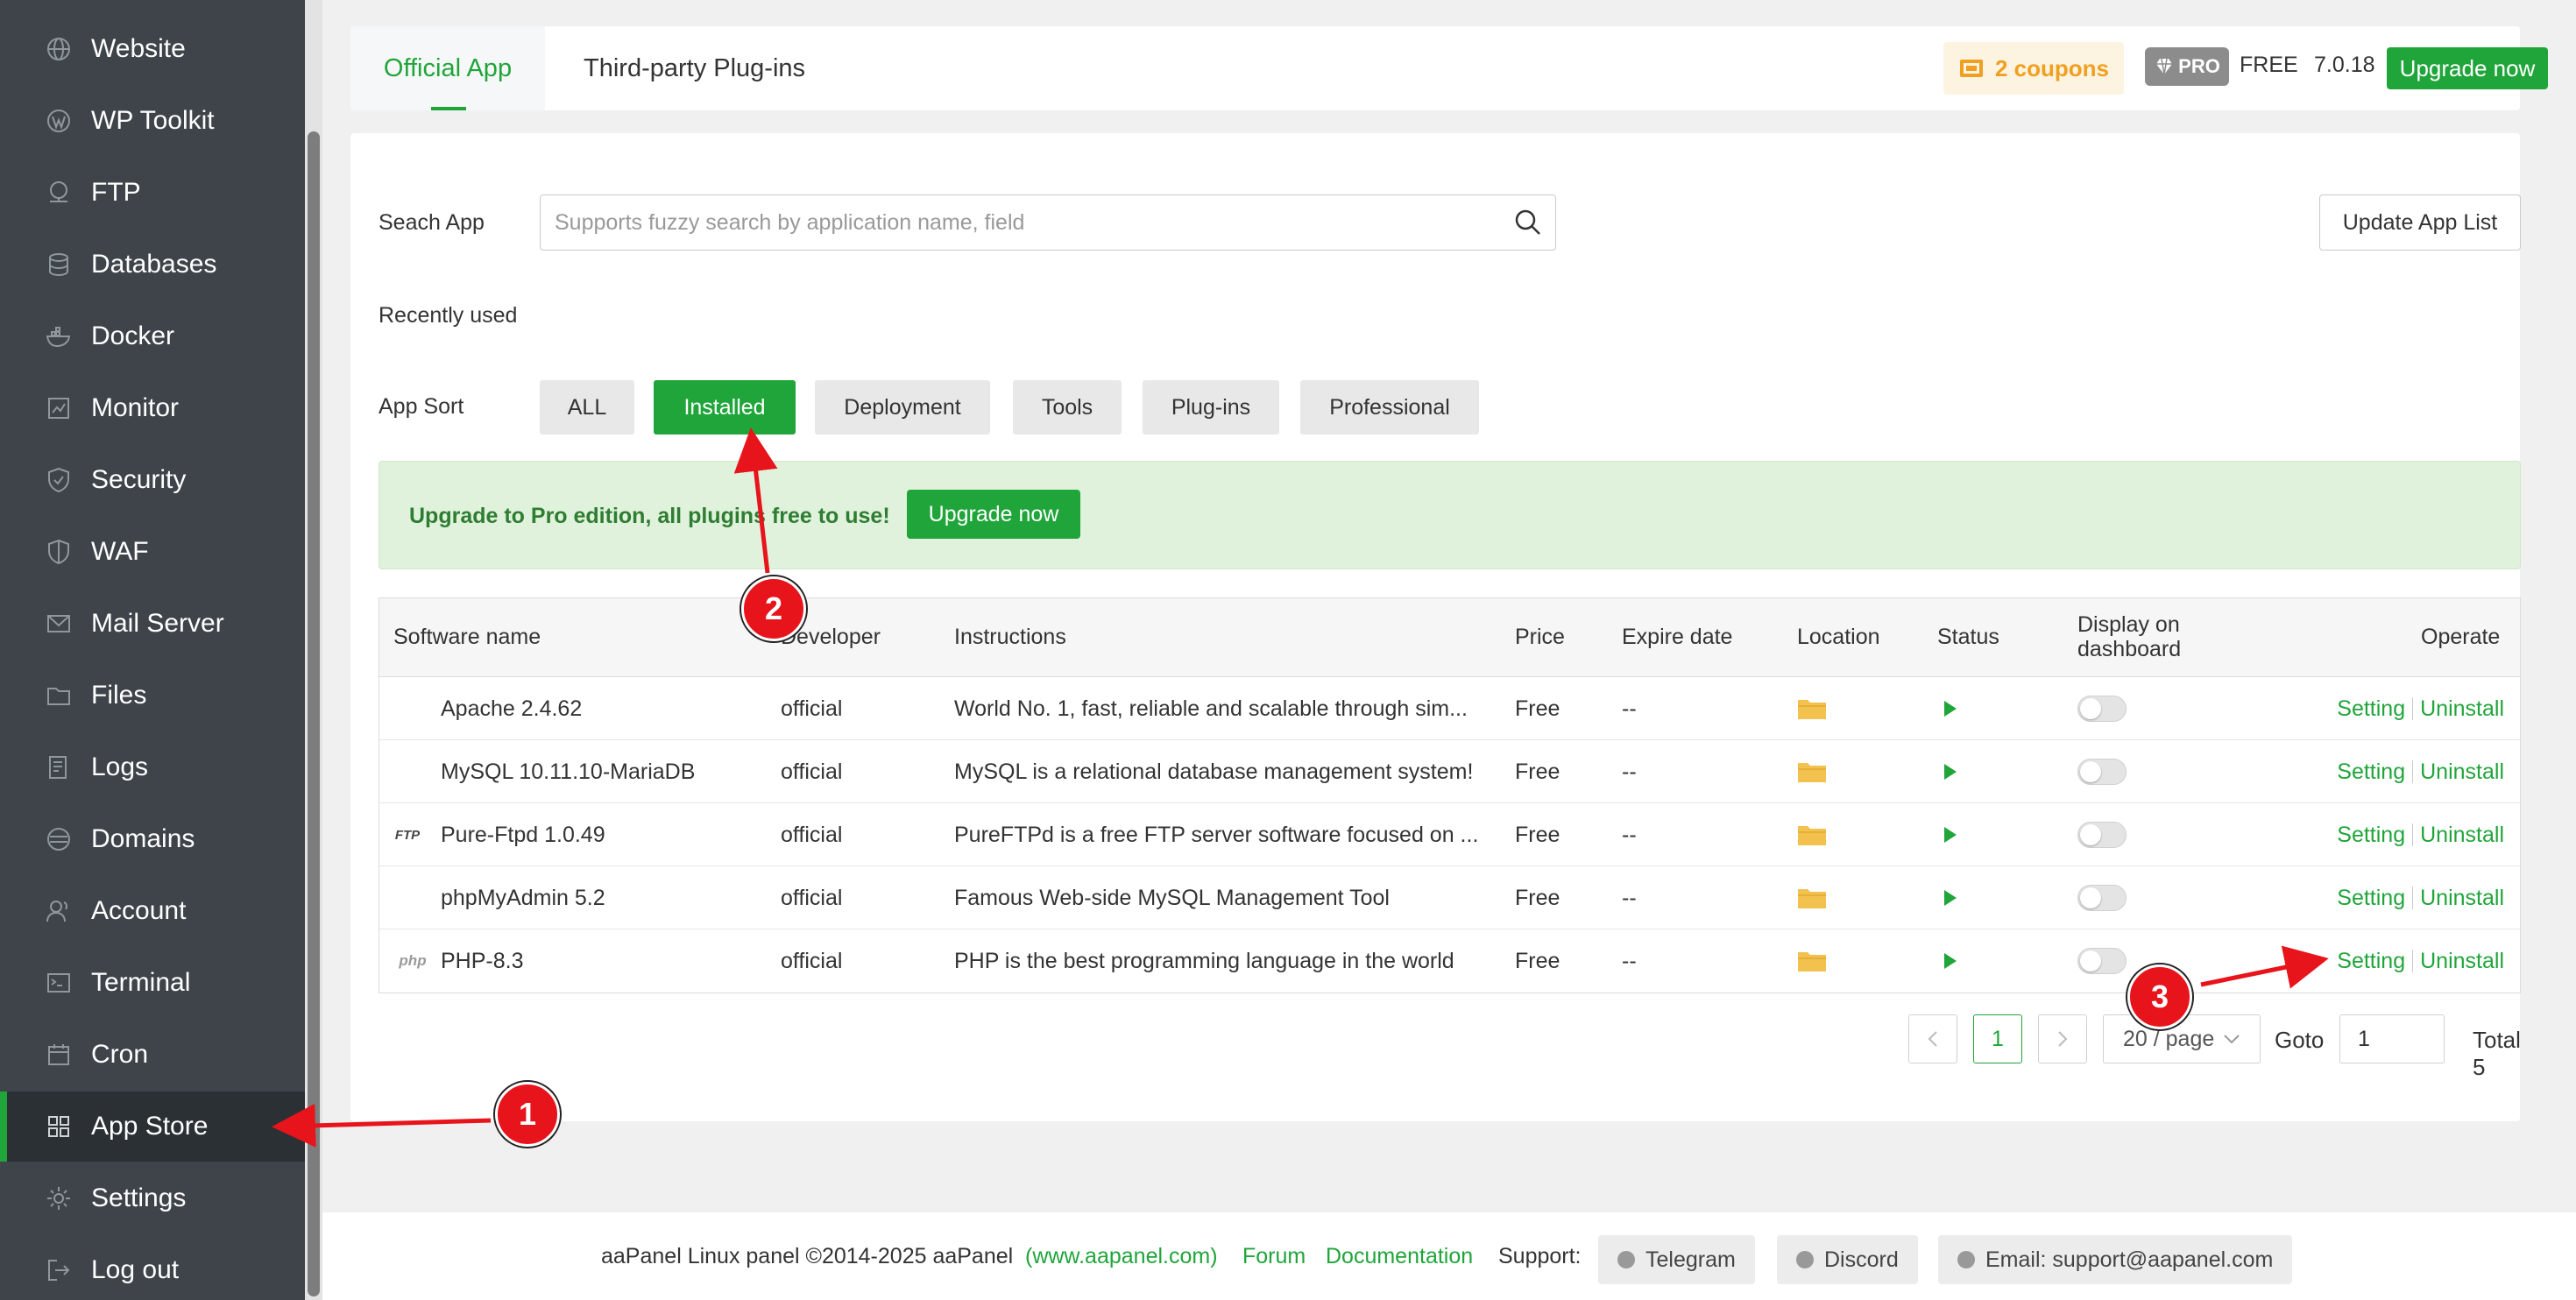  Describe the element at coordinates (152, 408) in the screenshot. I see `sidebar-item-monitor: Monitor` at that location.